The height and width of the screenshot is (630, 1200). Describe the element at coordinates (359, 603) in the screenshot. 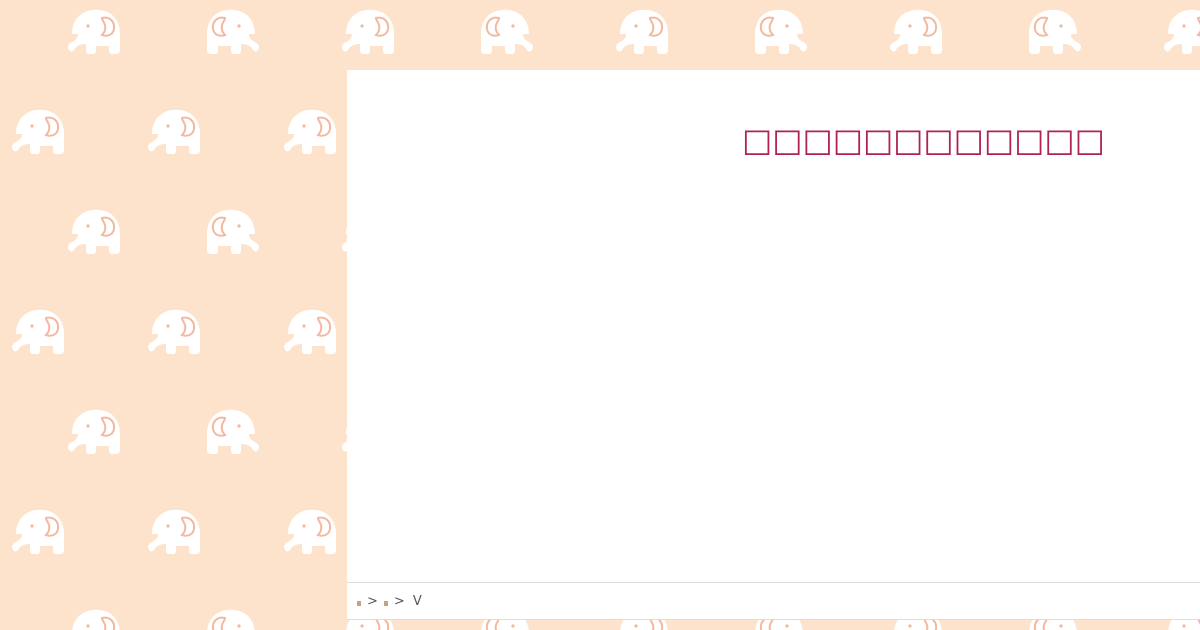

I see `home-icon` at that location.